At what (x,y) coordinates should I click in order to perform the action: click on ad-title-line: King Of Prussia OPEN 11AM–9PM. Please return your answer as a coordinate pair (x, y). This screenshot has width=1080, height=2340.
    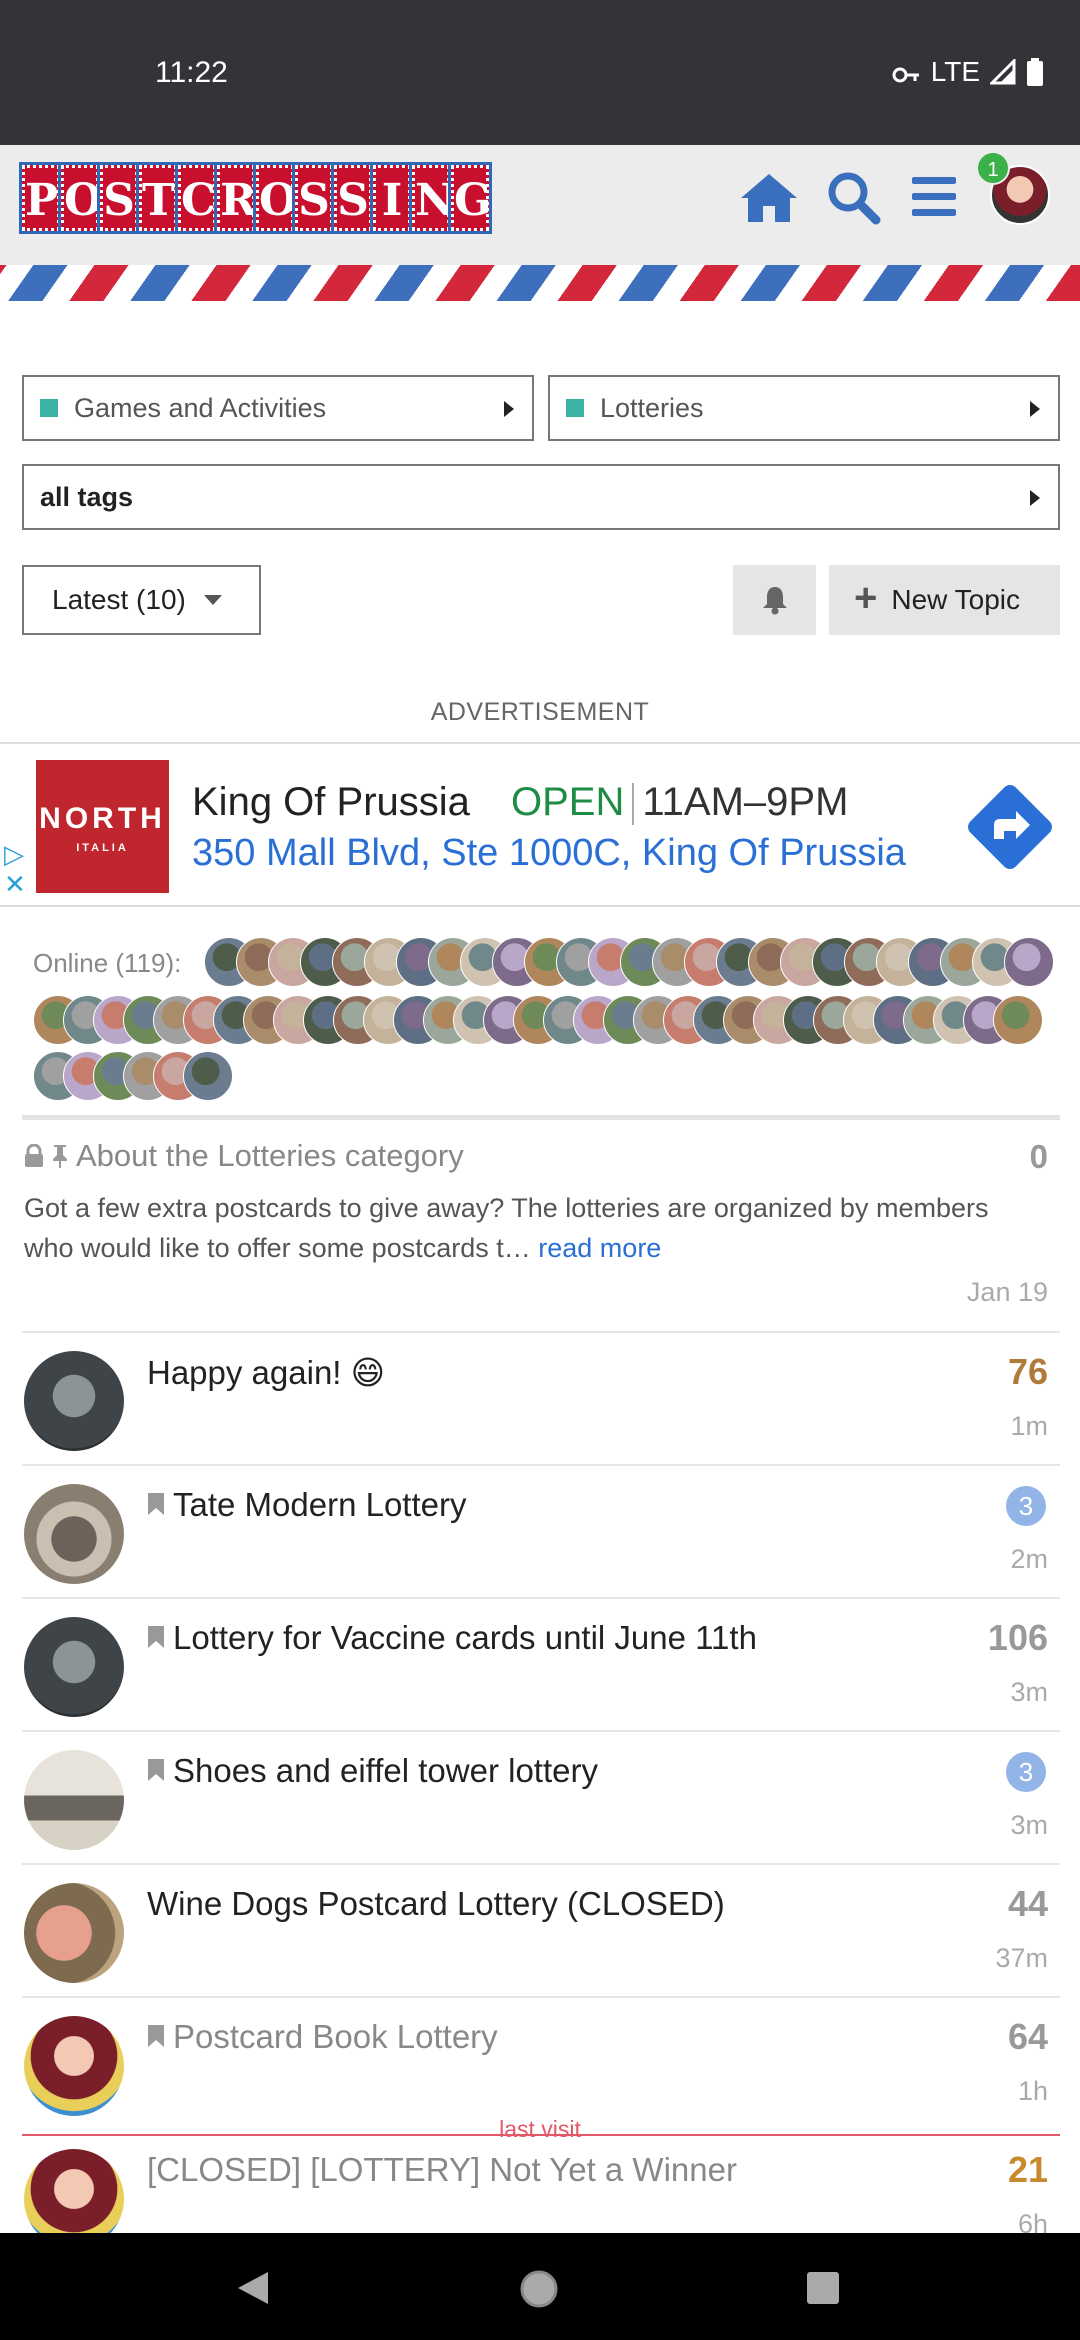
    Looking at the image, I should click on (520, 803).